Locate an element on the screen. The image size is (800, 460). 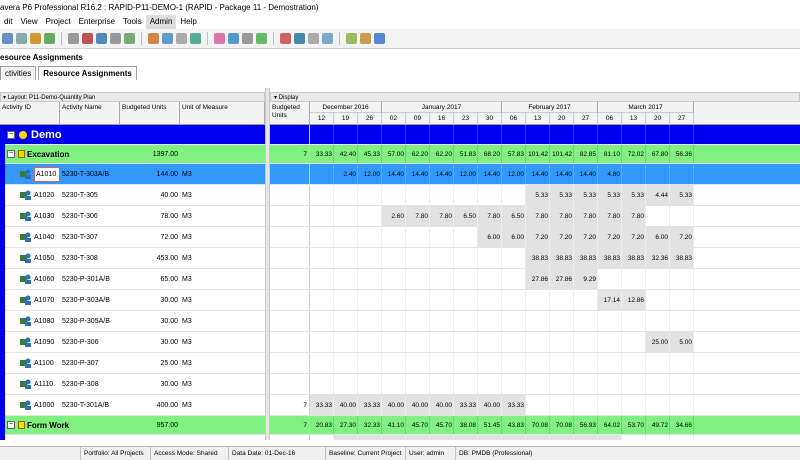
period-value-cell: 27.86 is located at coordinates (562, 279).